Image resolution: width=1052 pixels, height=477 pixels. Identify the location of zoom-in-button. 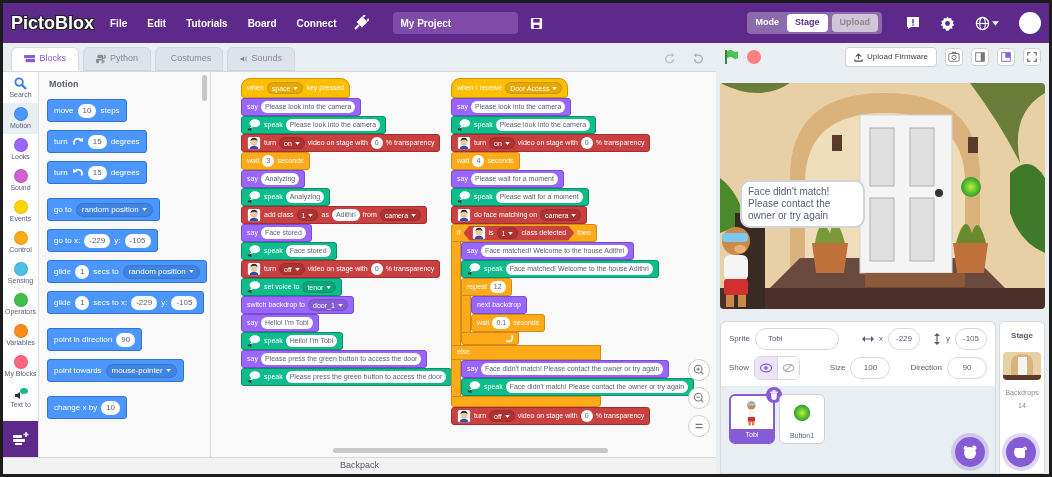
(699, 370).